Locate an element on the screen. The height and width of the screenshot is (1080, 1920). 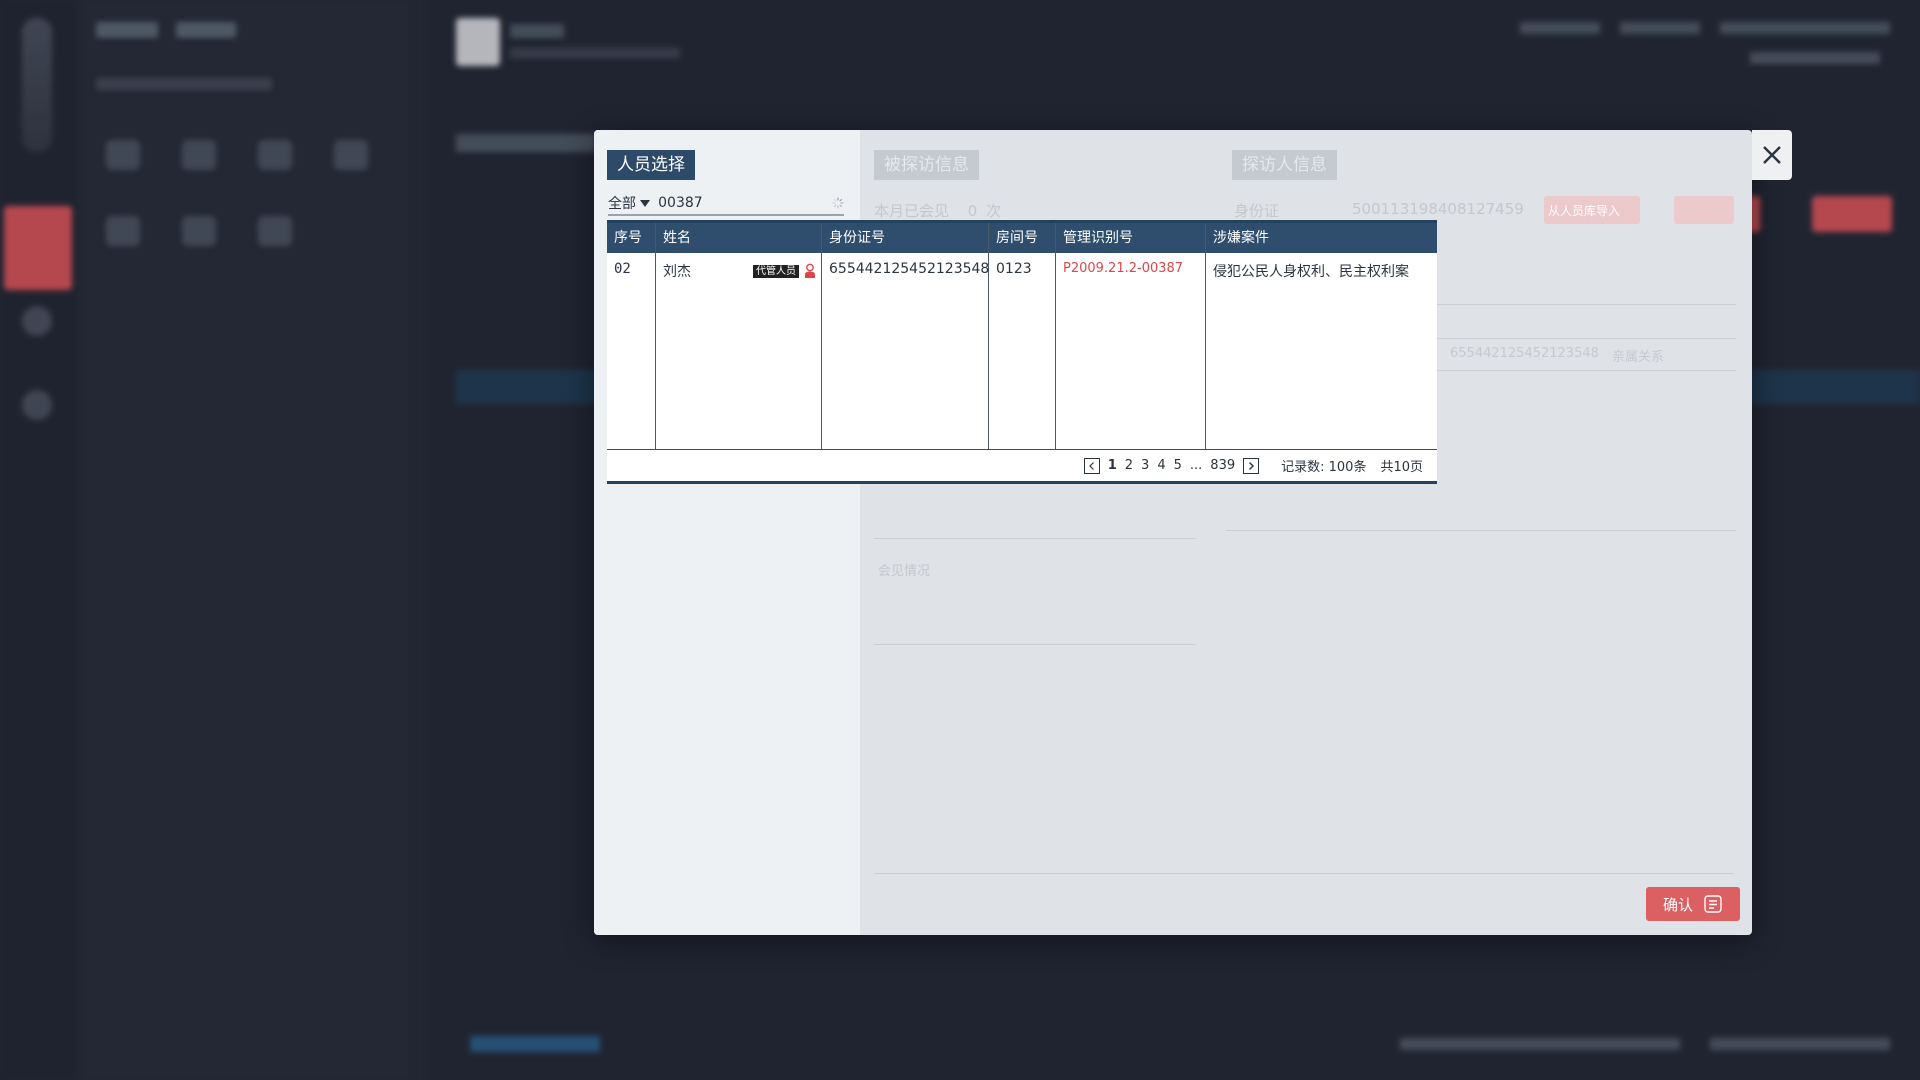
modal-title: 人员选择 is located at coordinates (651, 165).